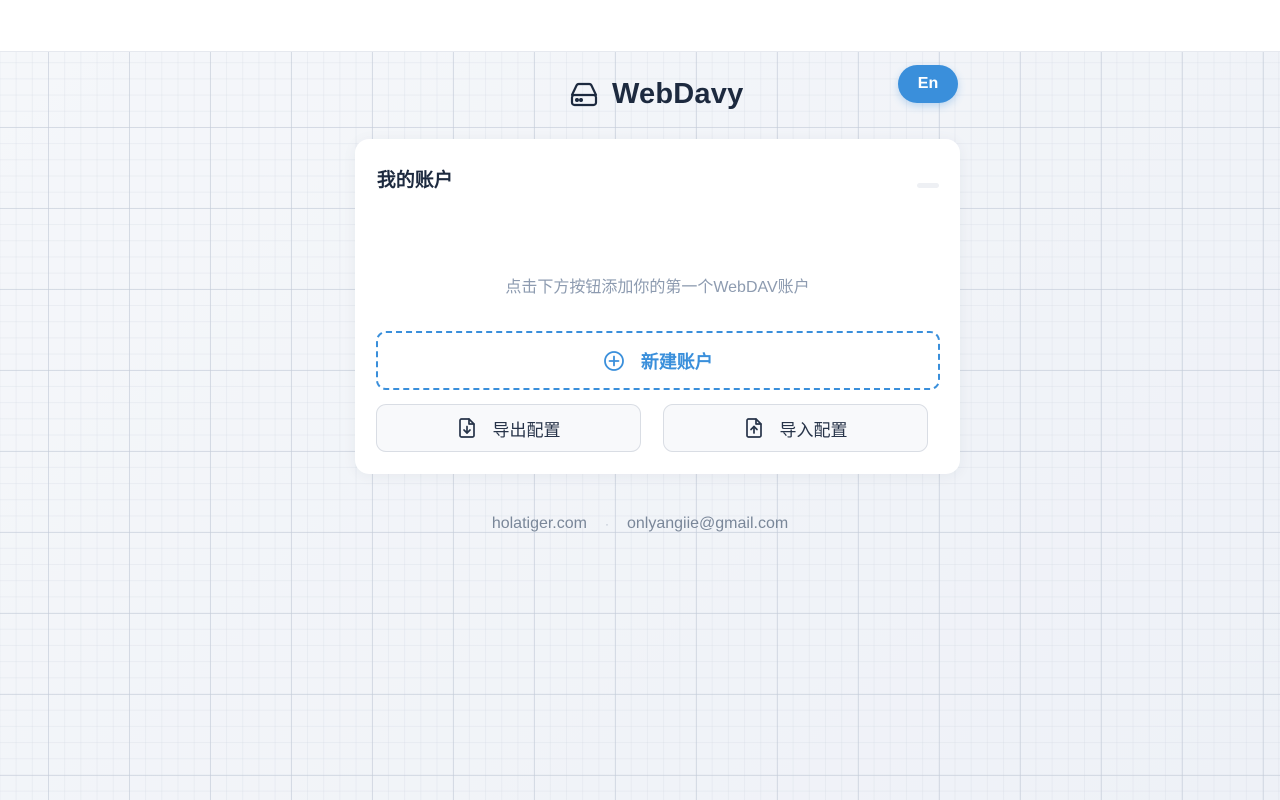 This screenshot has height=800, width=1280. I want to click on card-title: 我的账户, so click(415, 180).